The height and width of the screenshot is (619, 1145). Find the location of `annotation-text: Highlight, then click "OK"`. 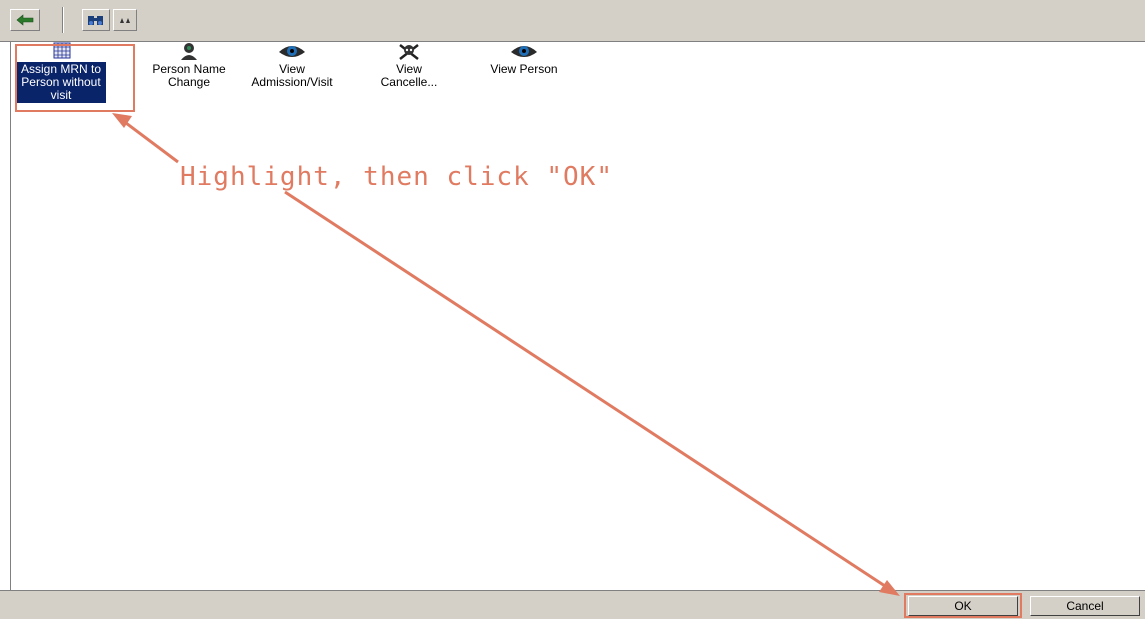

annotation-text: Highlight, then click "OK" is located at coordinates (396, 177).